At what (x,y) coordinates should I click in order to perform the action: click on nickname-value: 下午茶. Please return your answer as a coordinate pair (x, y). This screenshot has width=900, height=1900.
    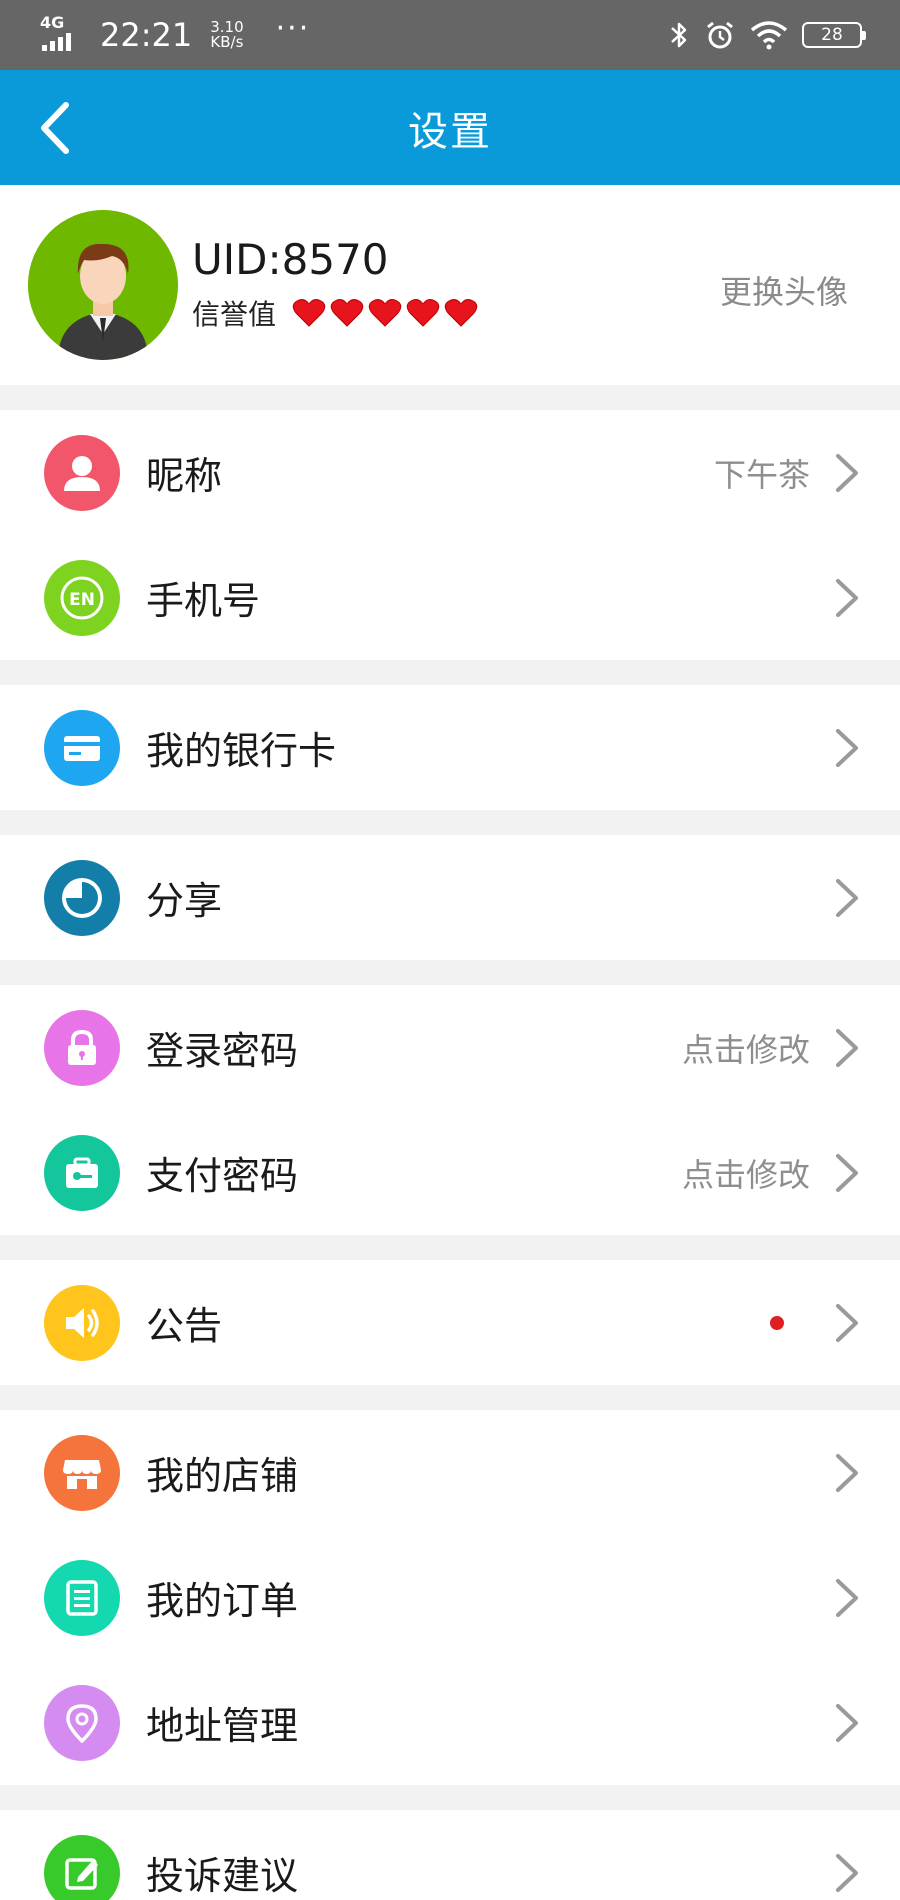
    Looking at the image, I should click on (761, 474).